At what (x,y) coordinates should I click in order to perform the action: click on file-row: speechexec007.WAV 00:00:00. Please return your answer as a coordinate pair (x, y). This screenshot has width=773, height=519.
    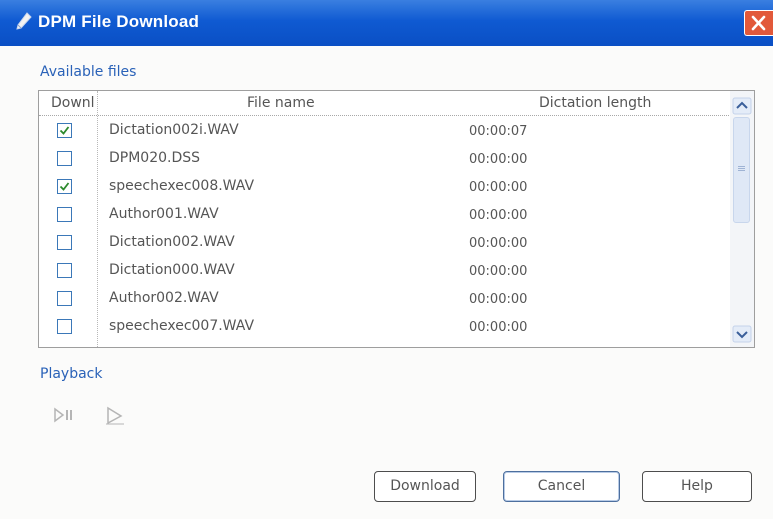
    Looking at the image, I should click on (384, 329).